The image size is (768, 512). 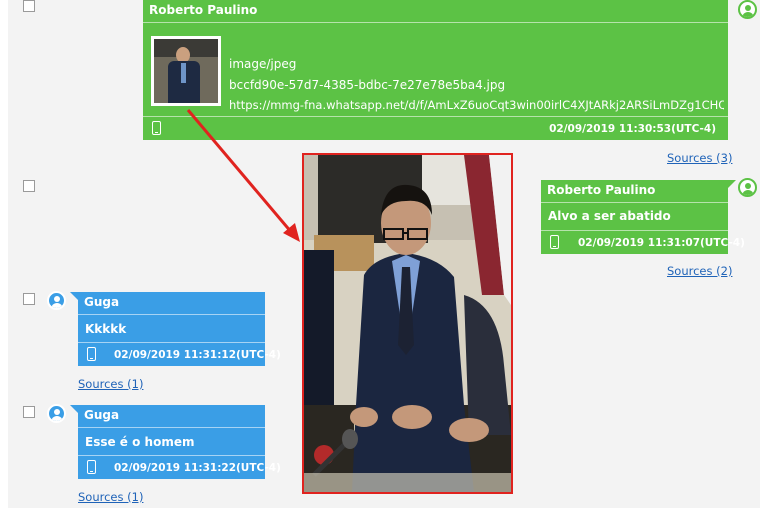 I want to click on sources-link: Sources (2), so click(x=699, y=271).